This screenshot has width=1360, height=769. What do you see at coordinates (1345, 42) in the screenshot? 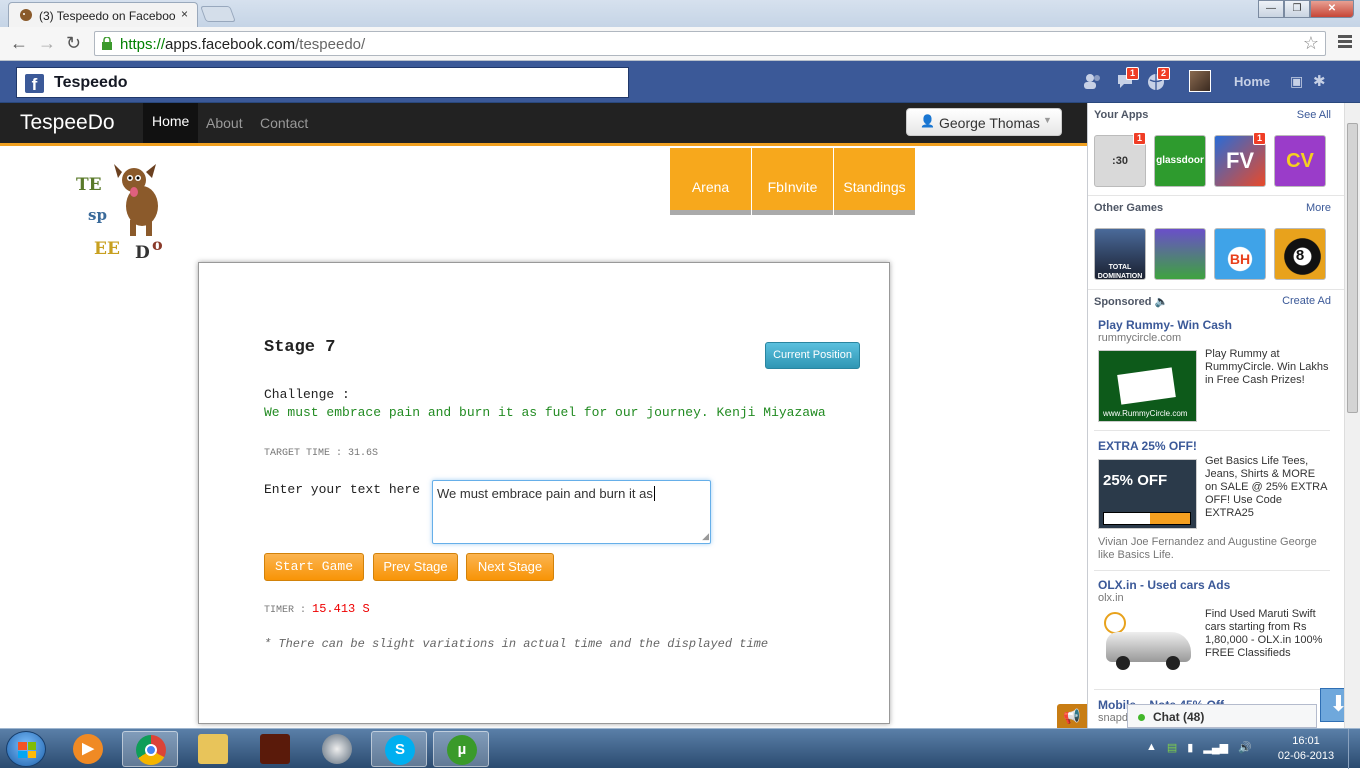
I see `browser-menu-icon` at bounding box center [1345, 42].